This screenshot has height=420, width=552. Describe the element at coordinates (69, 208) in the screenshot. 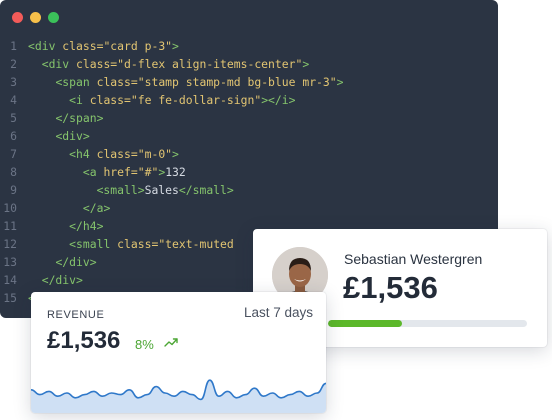

I see `code-text: </a>` at that location.